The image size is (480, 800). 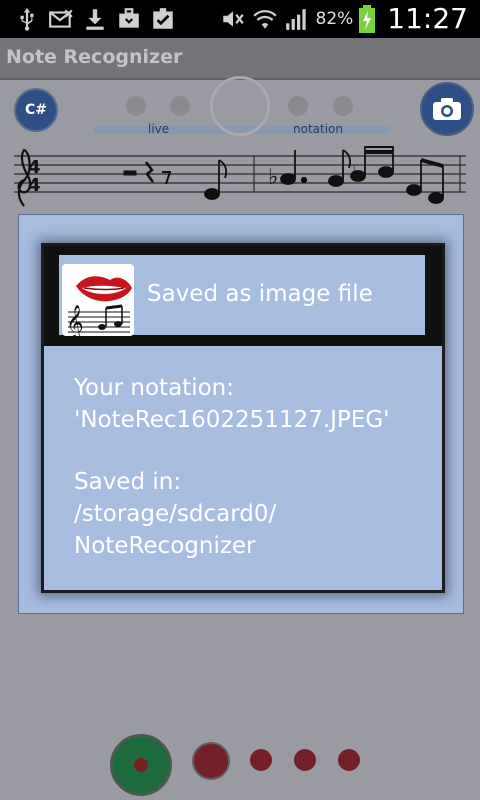 I want to click on playback-button, so click(x=211, y=761).